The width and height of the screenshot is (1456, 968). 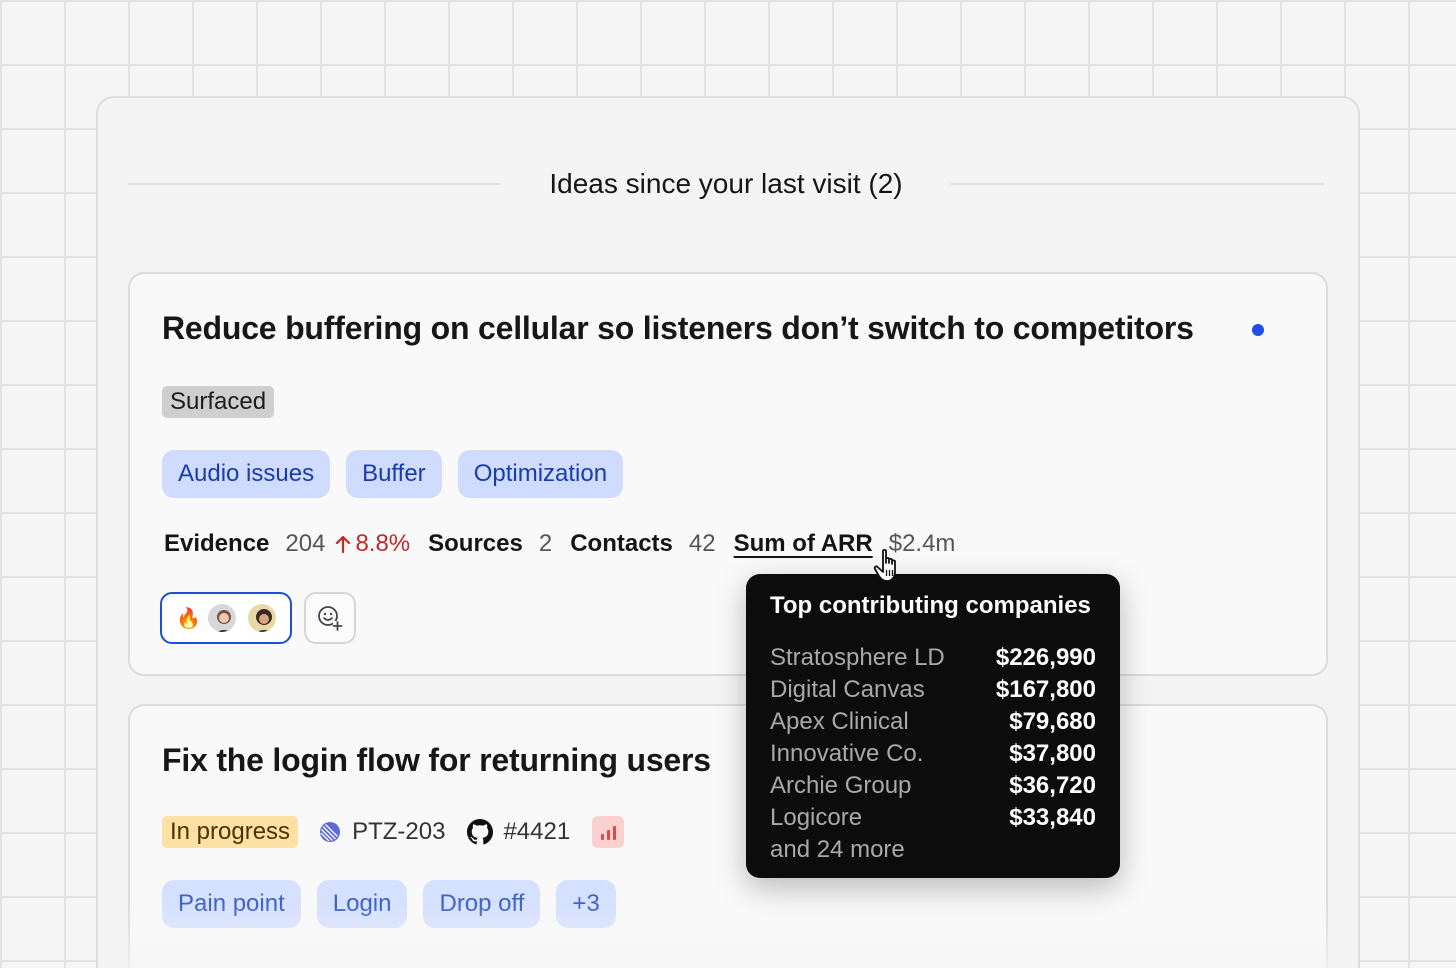 What do you see at coordinates (537, 831) in the screenshot?
I see `github-pr-number: #4421` at bounding box center [537, 831].